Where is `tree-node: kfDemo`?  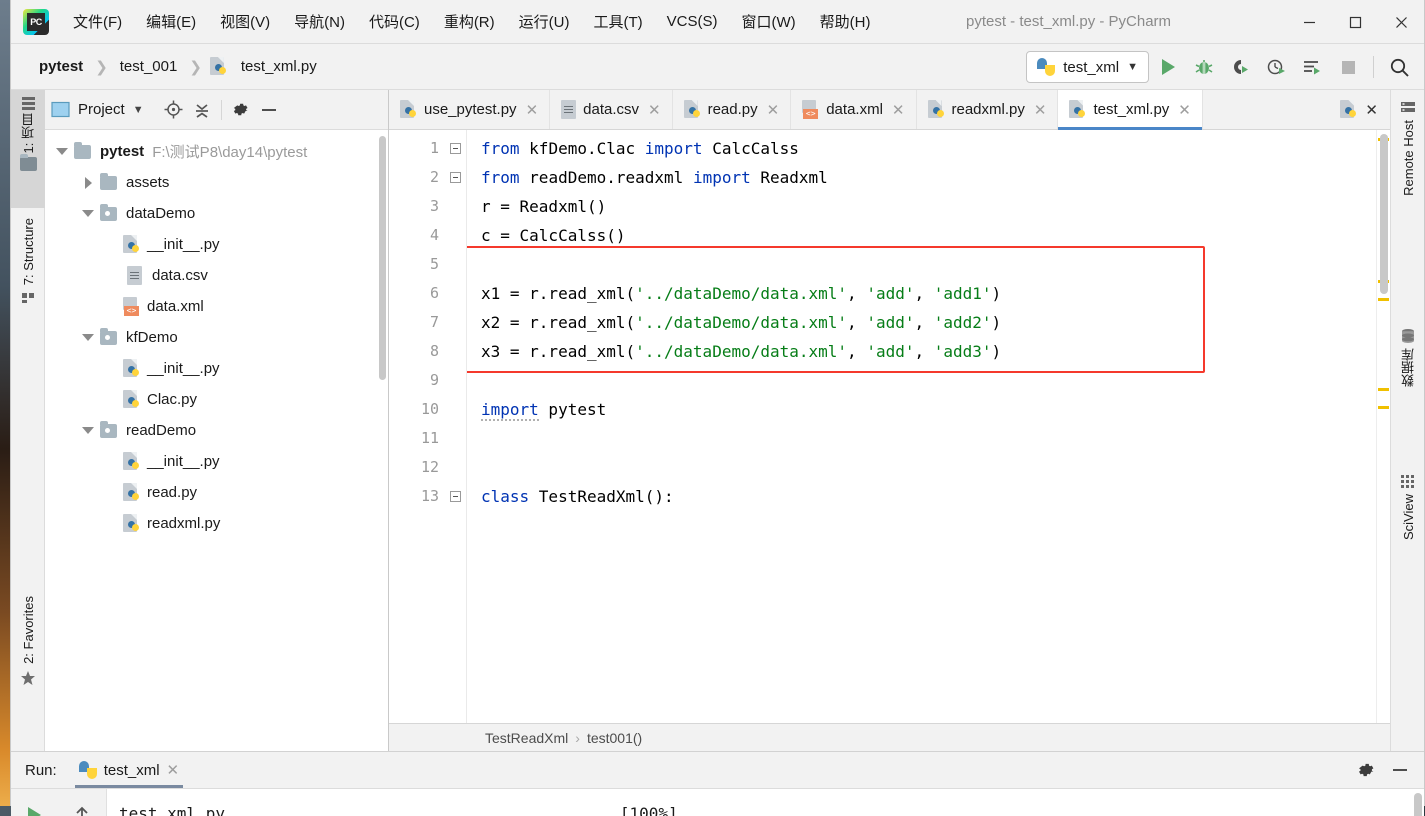 tree-node: kfDemo is located at coordinates (216, 337).